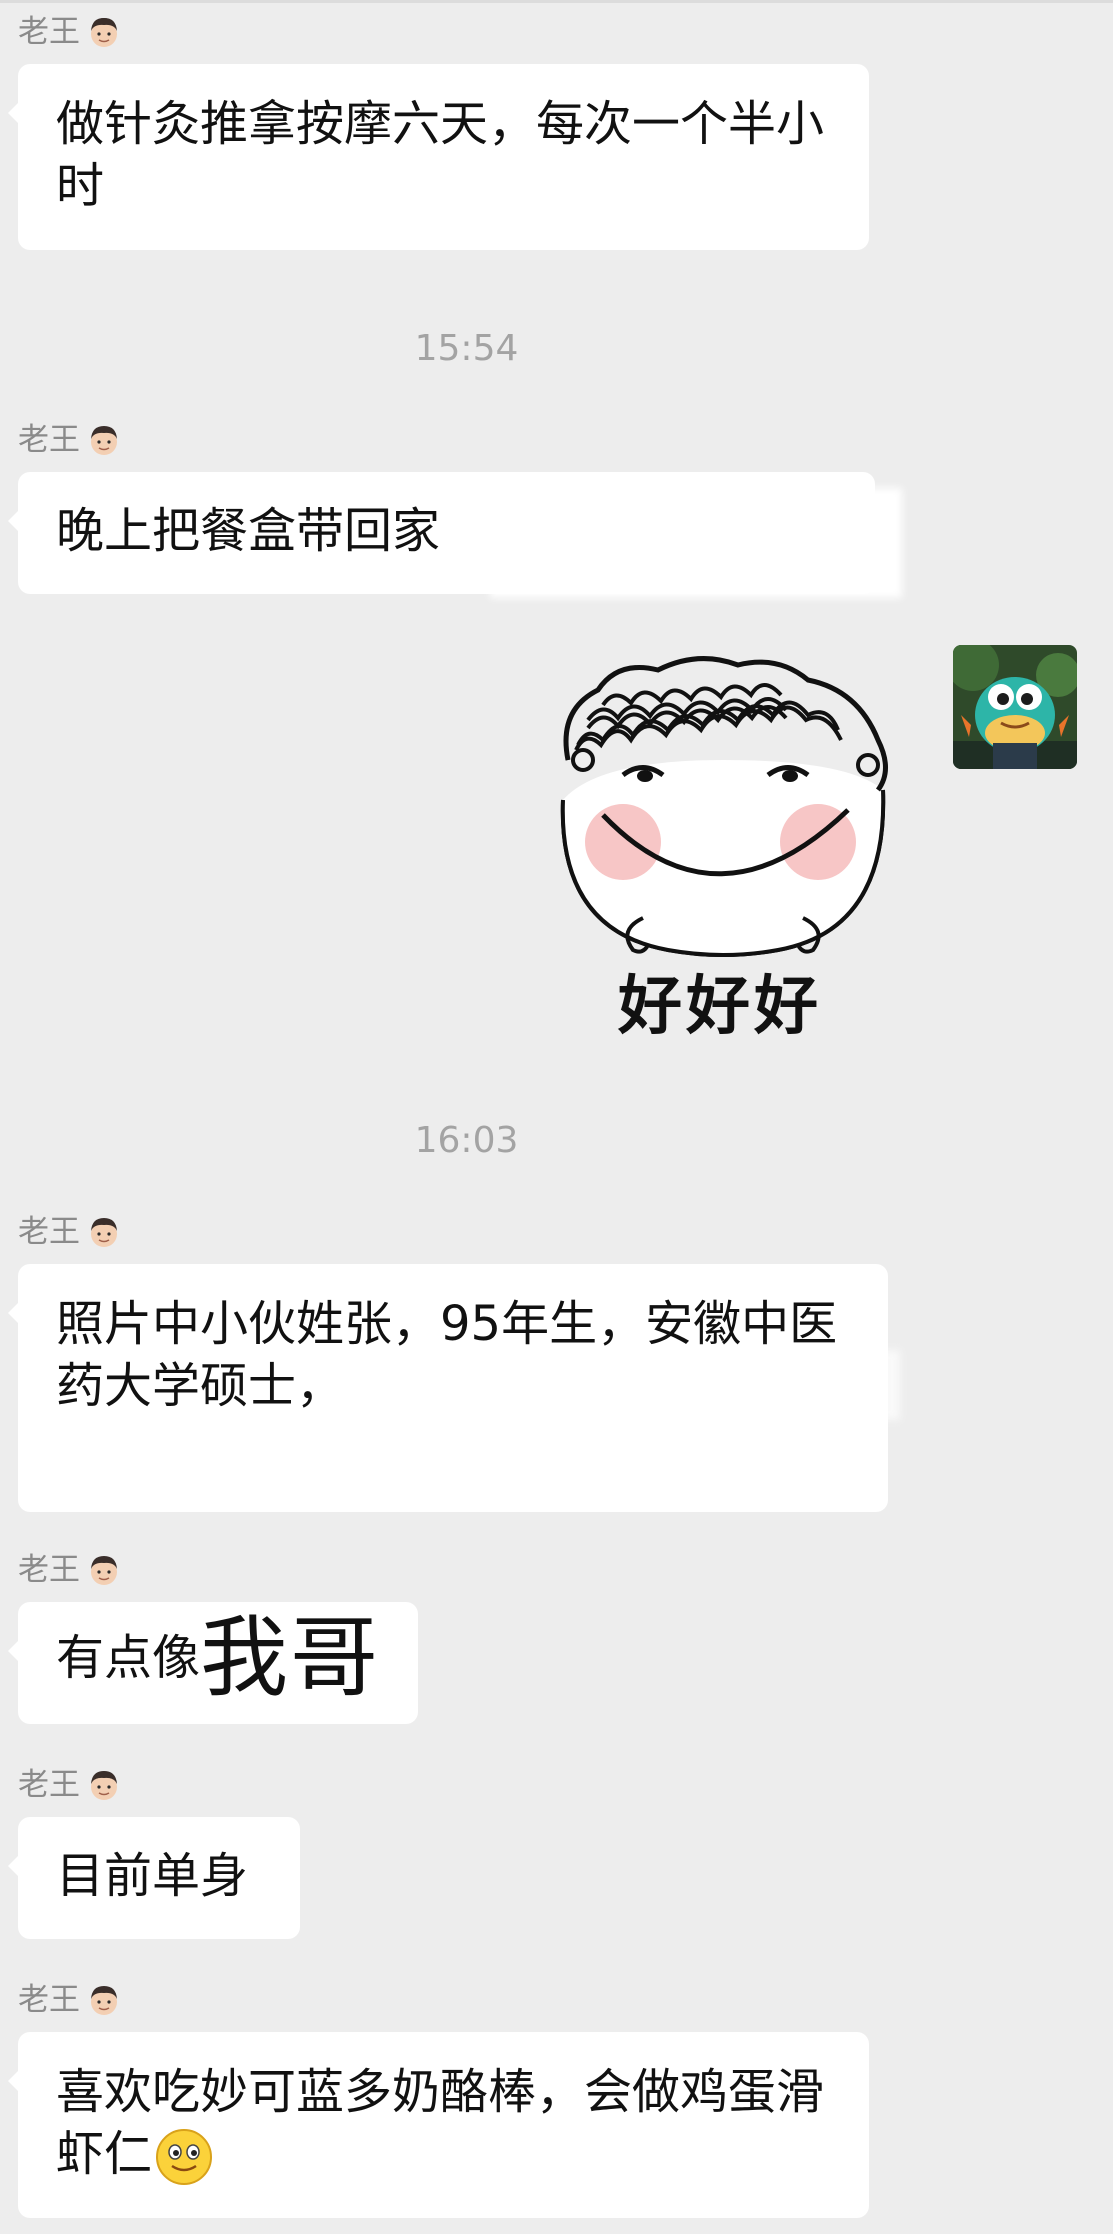  Describe the element at coordinates (184, 2157) in the screenshot. I see `smiling-face-icon` at that location.